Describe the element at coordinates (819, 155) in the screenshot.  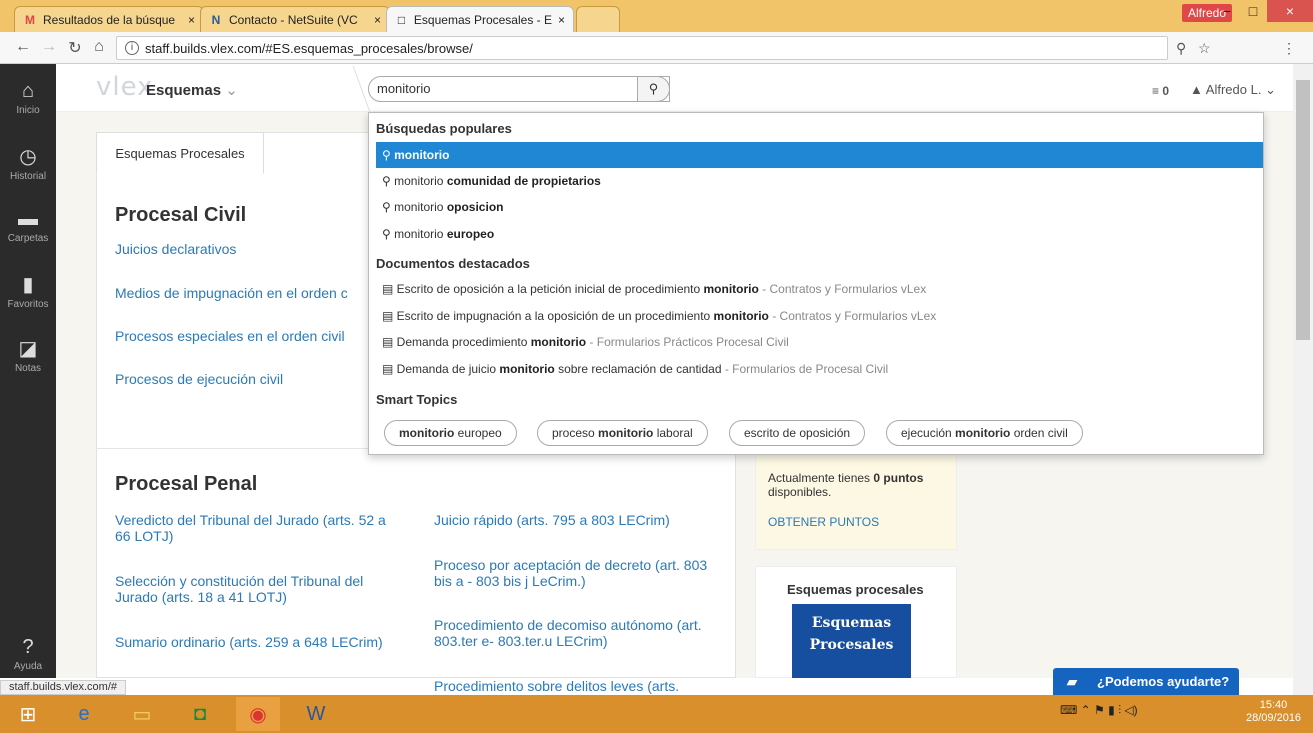
I see `suggestion-item: ⚲ monitorio` at that location.